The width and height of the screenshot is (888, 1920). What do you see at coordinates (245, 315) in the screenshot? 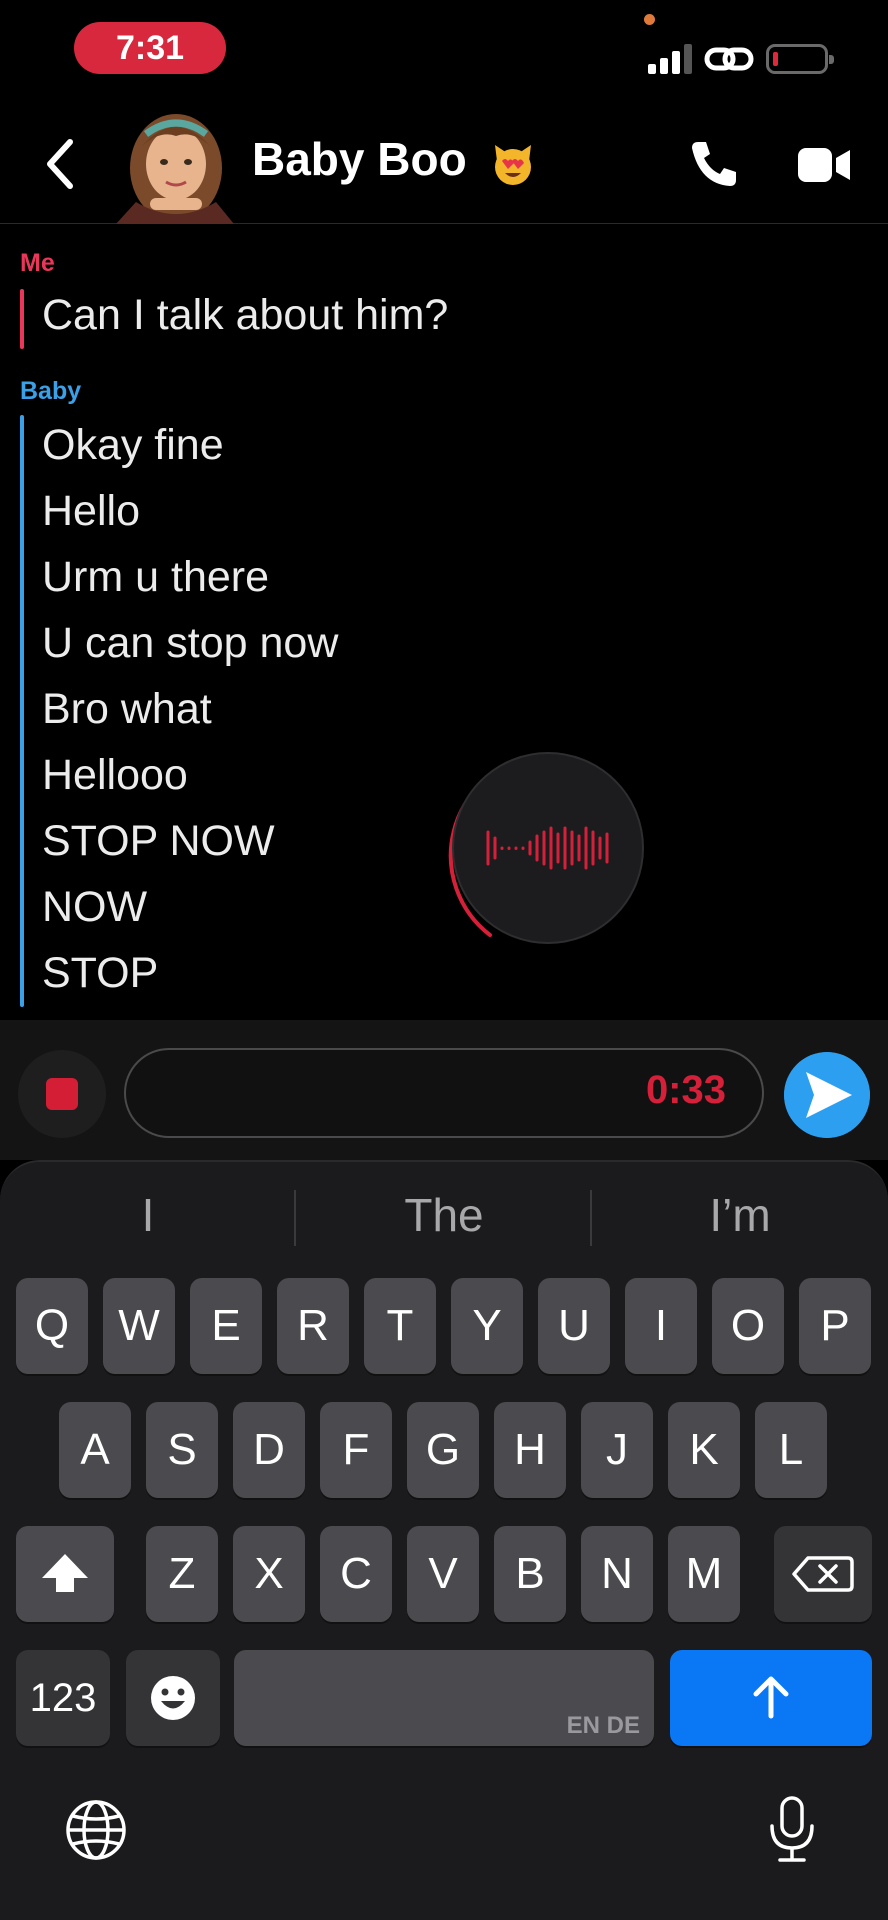
I see `message: Can I talk about him?` at bounding box center [245, 315].